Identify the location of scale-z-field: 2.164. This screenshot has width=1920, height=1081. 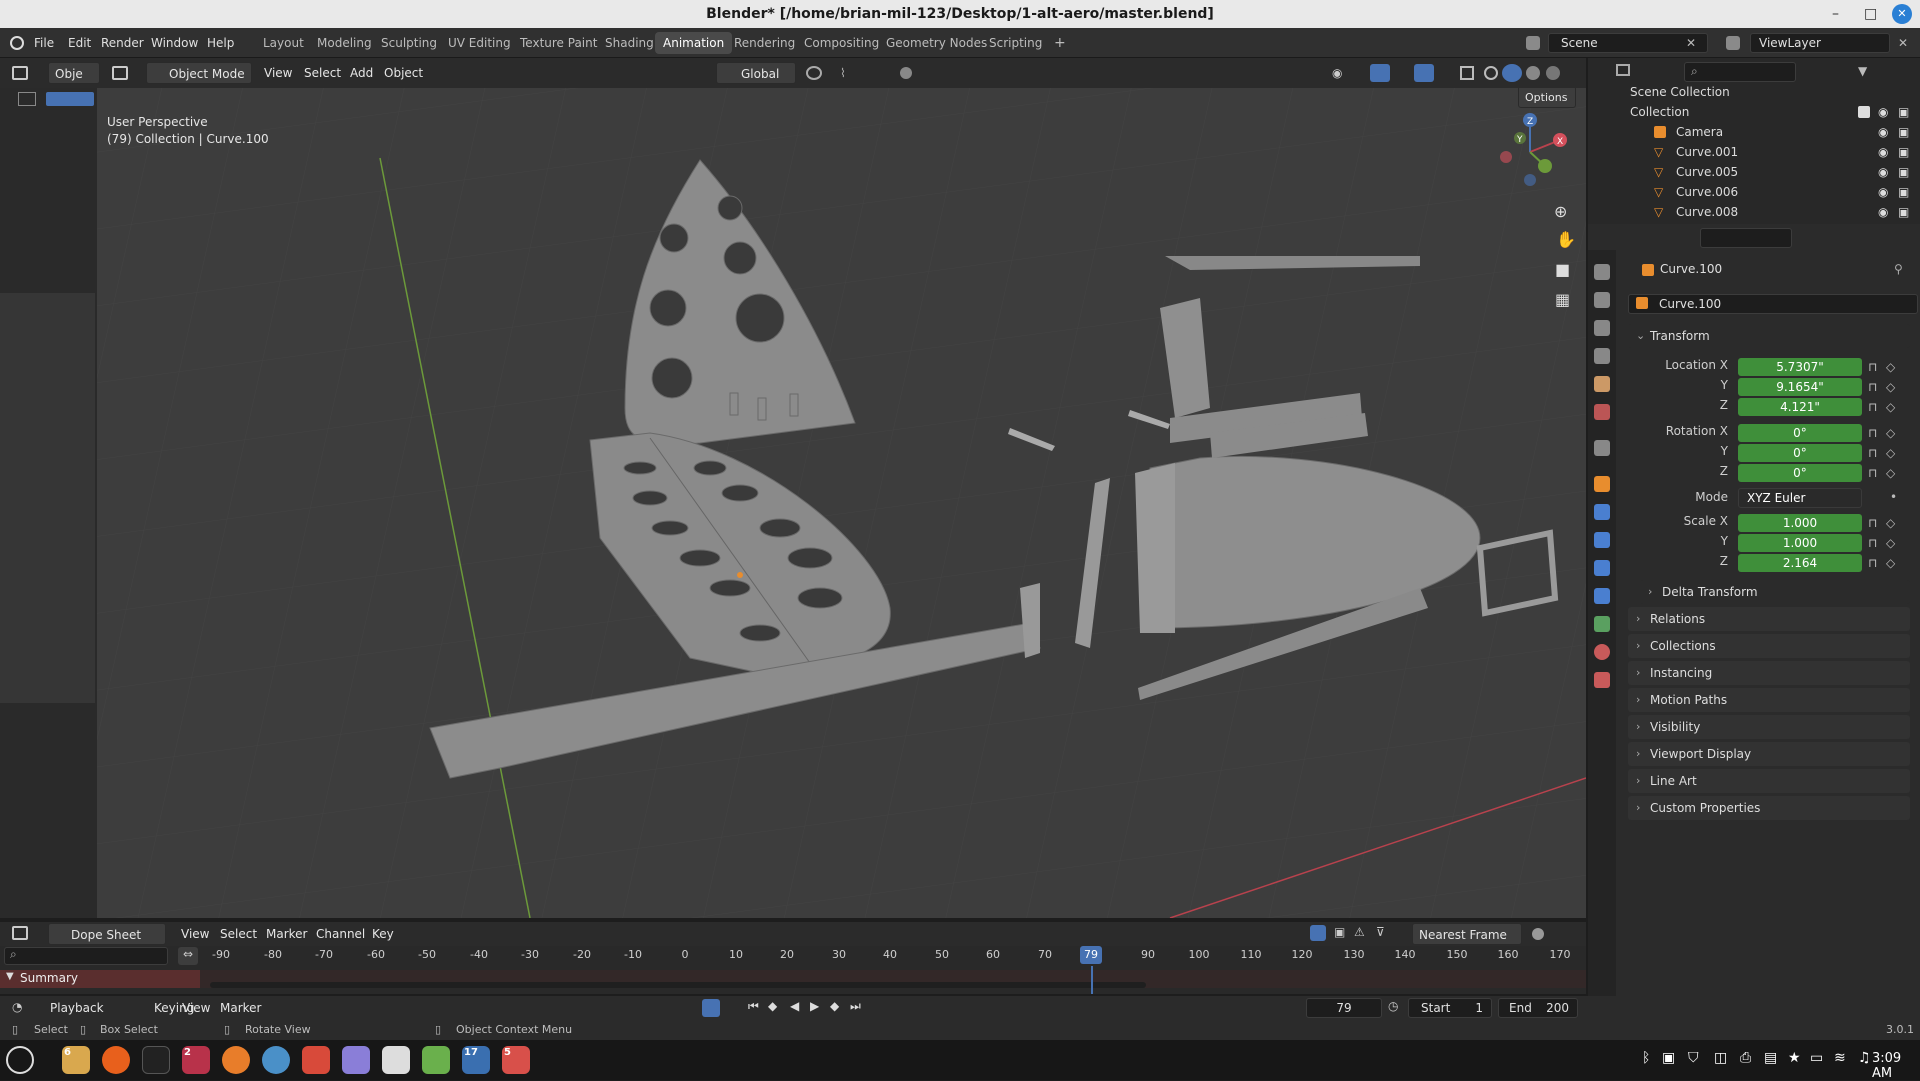
(1800, 563).